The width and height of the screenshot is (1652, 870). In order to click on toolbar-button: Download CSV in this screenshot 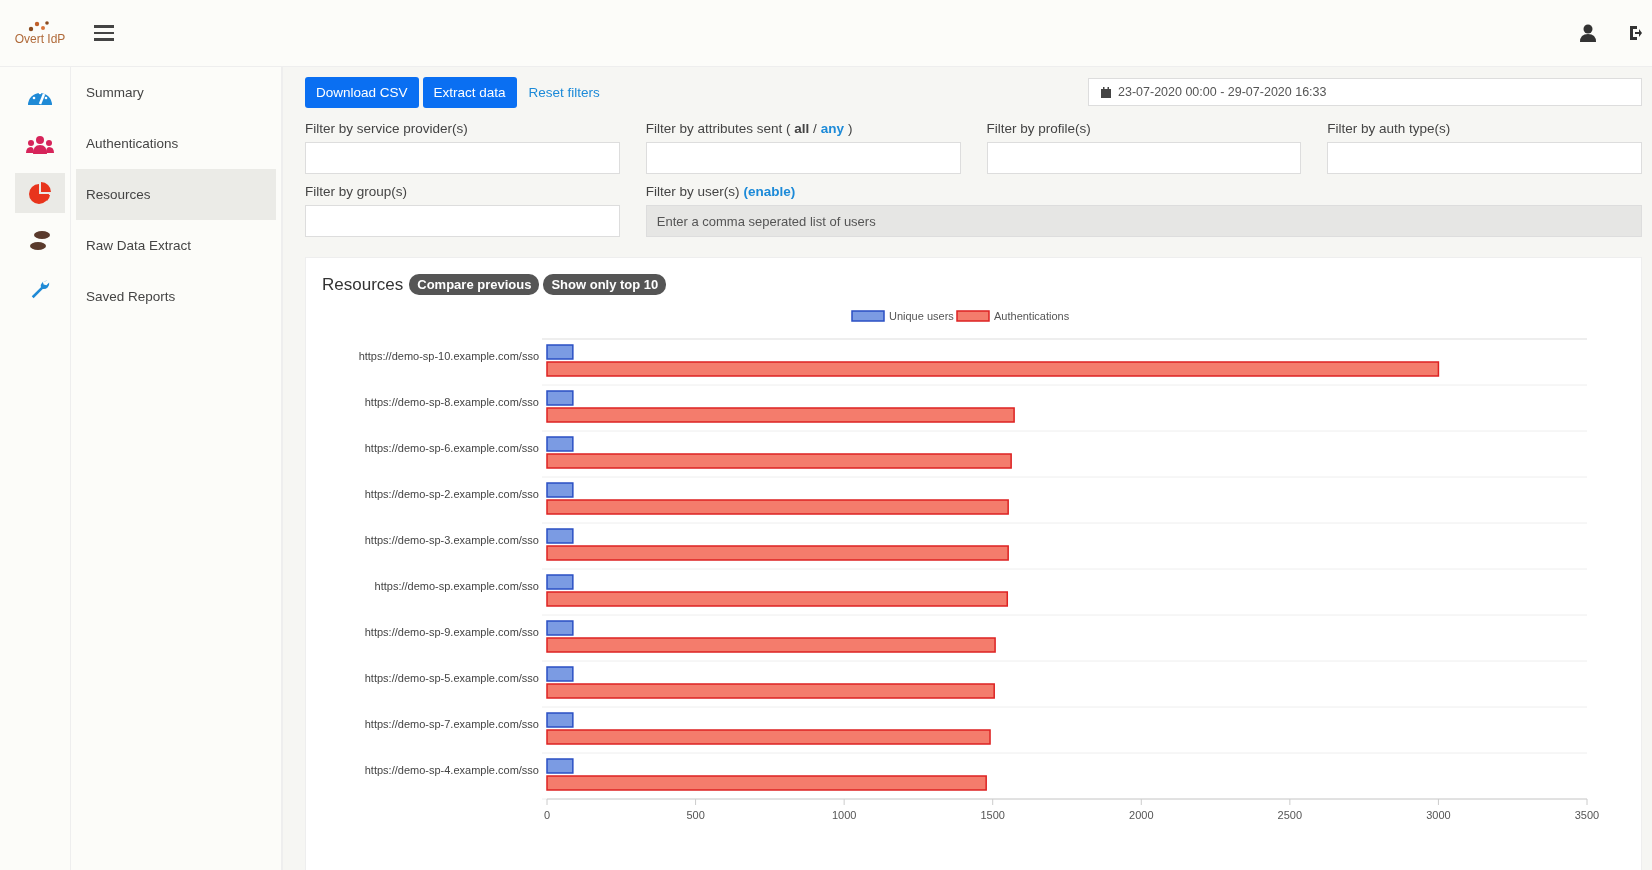, I will do `click(362, 92)`.